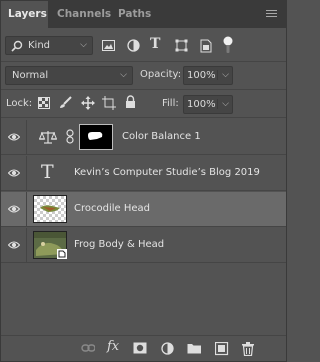  I want to click on bottom-toolbar: fx, so click(143, 348).